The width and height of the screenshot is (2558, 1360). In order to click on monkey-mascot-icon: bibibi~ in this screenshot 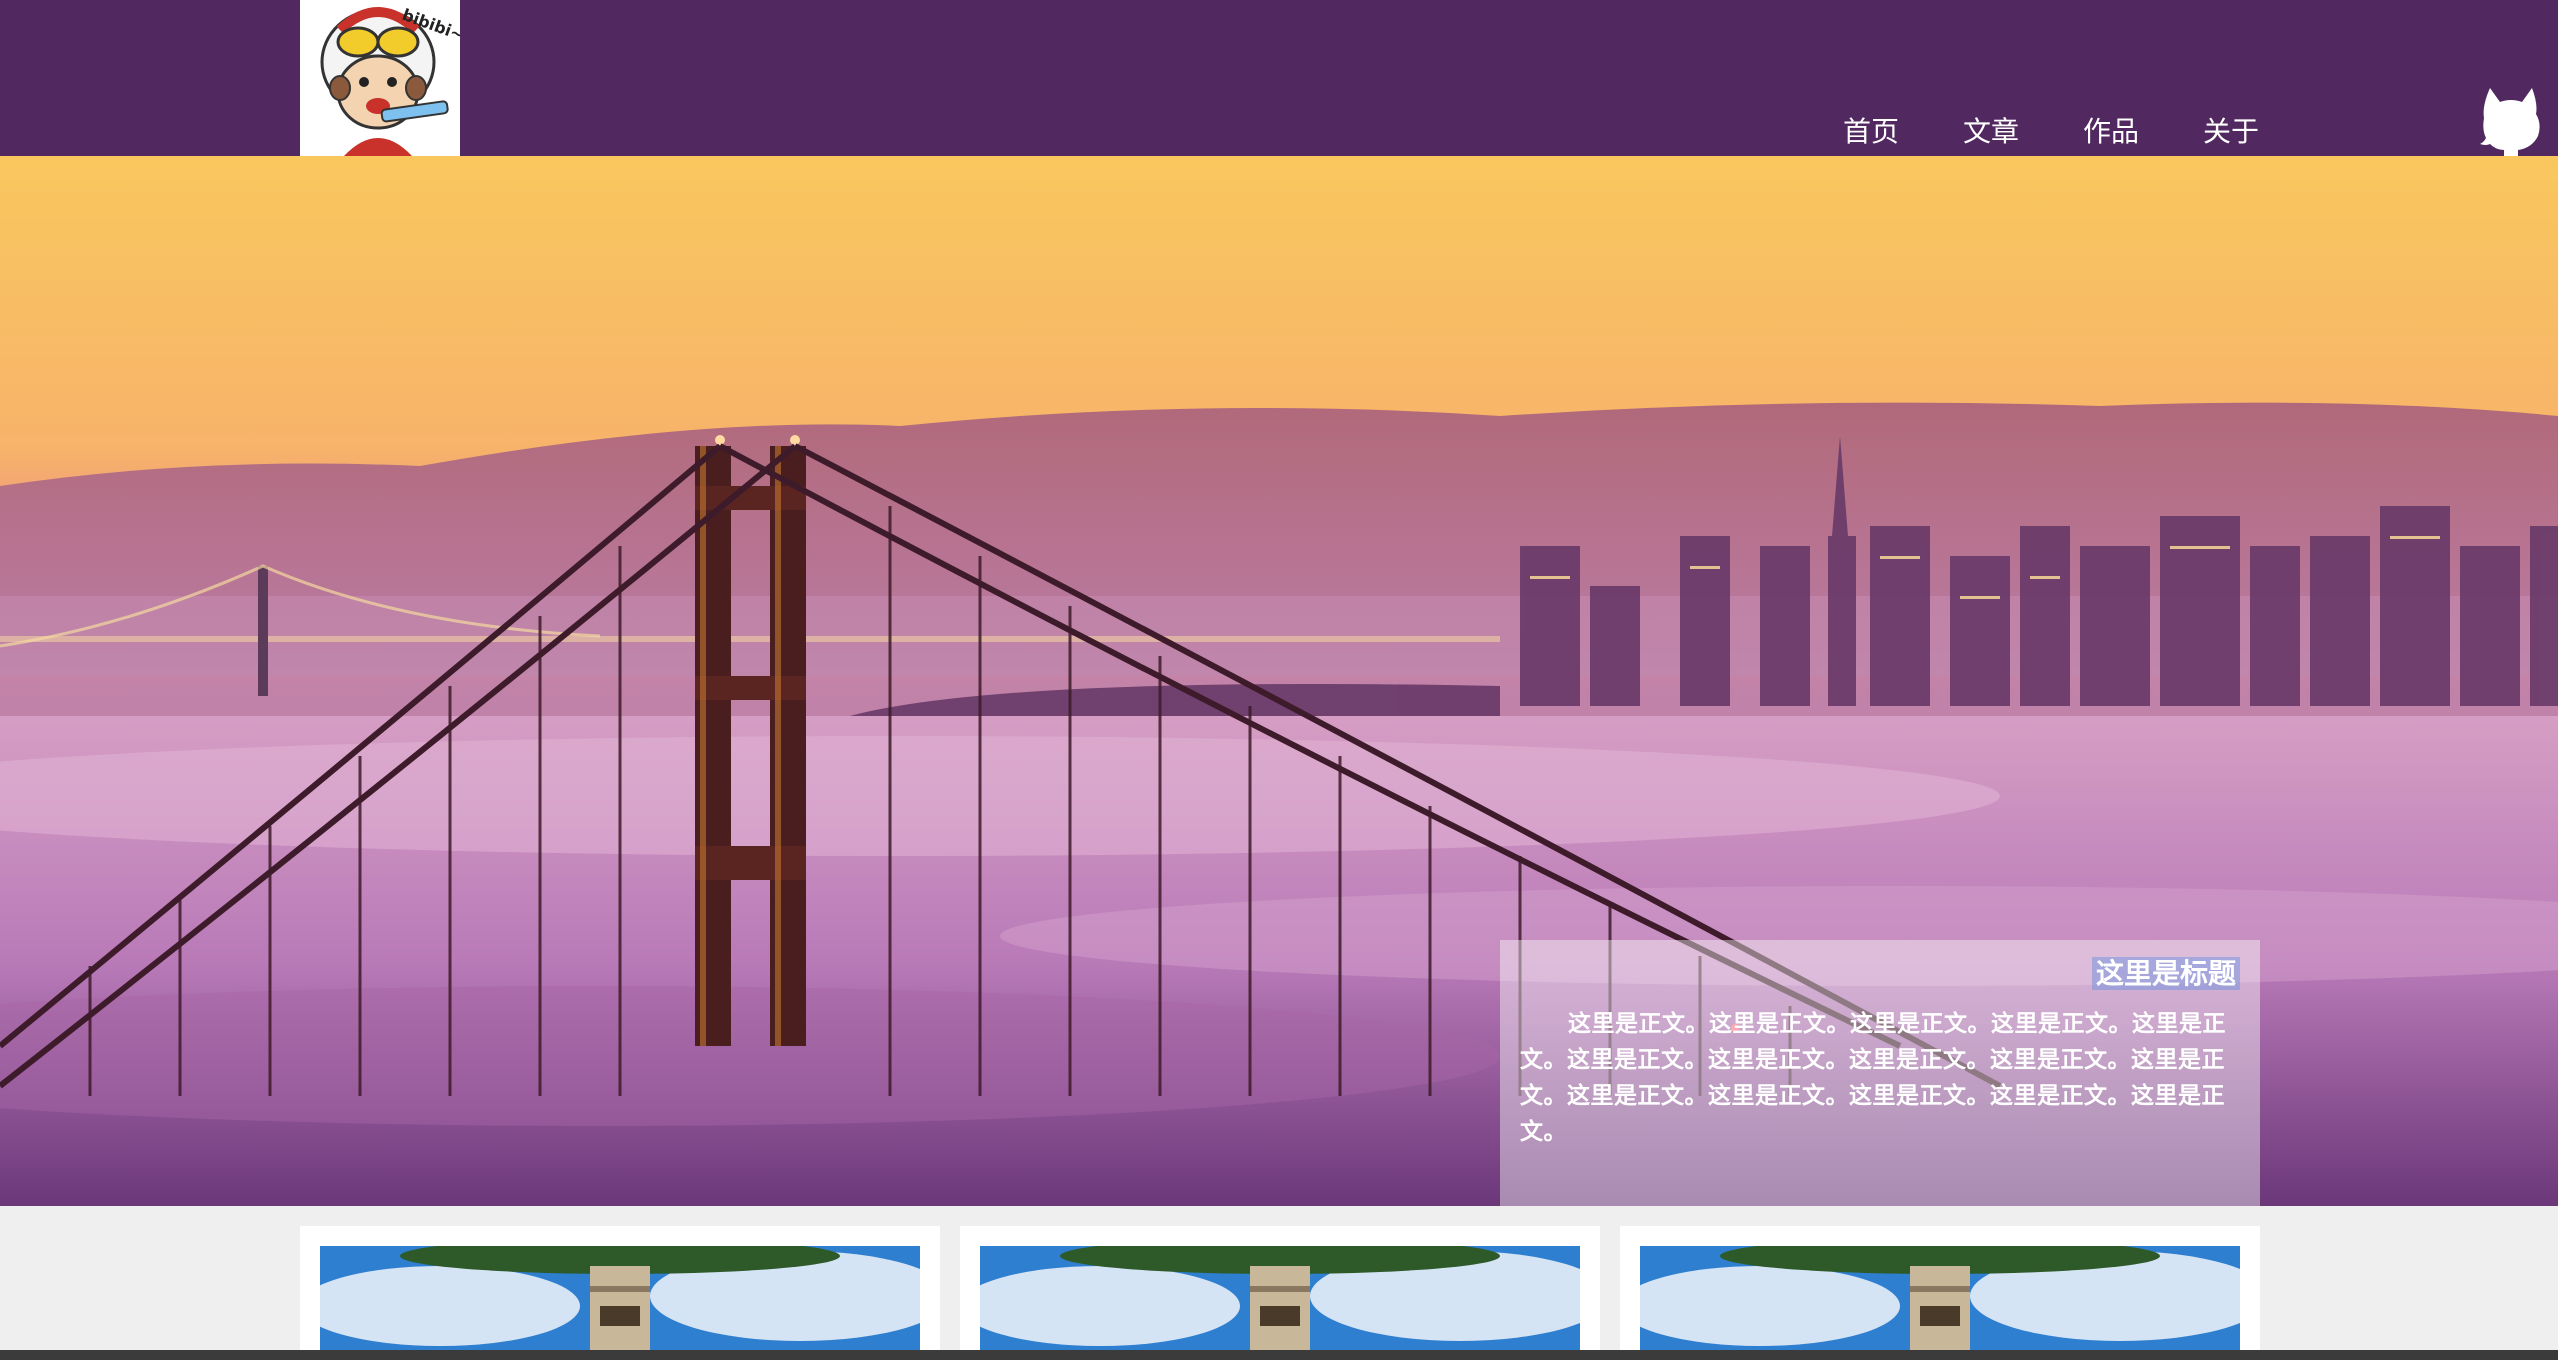, I will do `click(380, 78)`.